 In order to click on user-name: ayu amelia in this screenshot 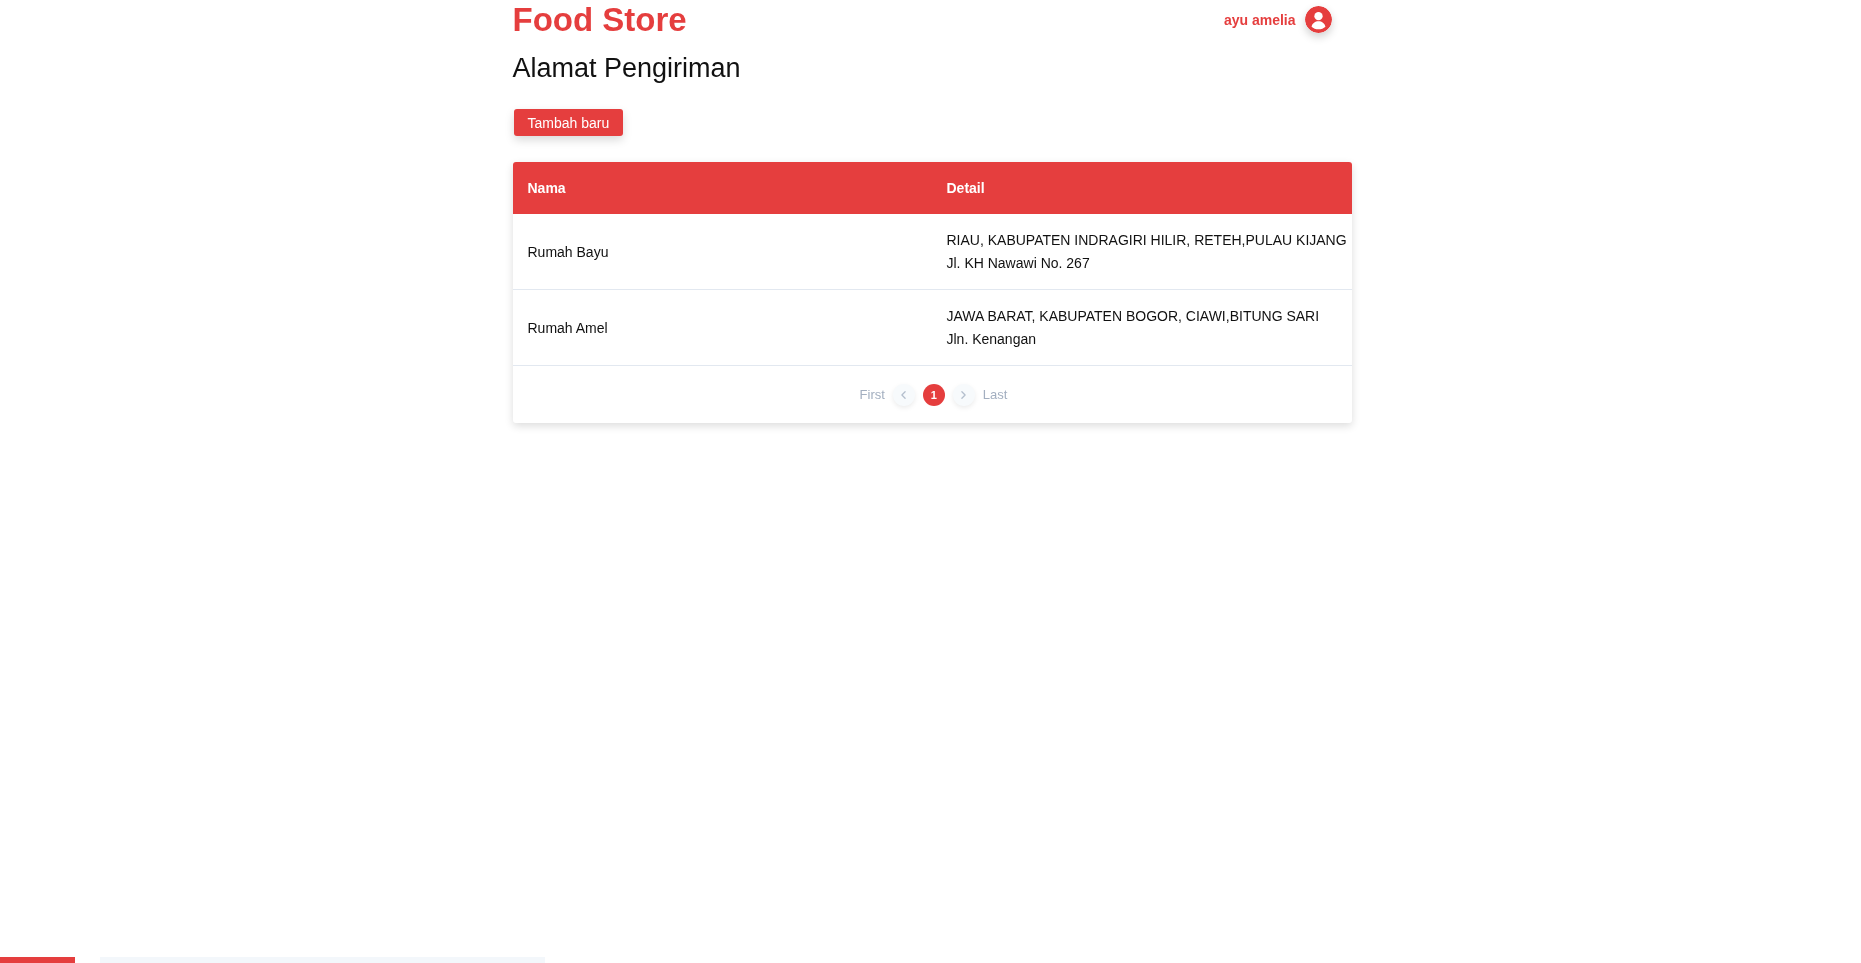, I will do `click(1259, 19)`.